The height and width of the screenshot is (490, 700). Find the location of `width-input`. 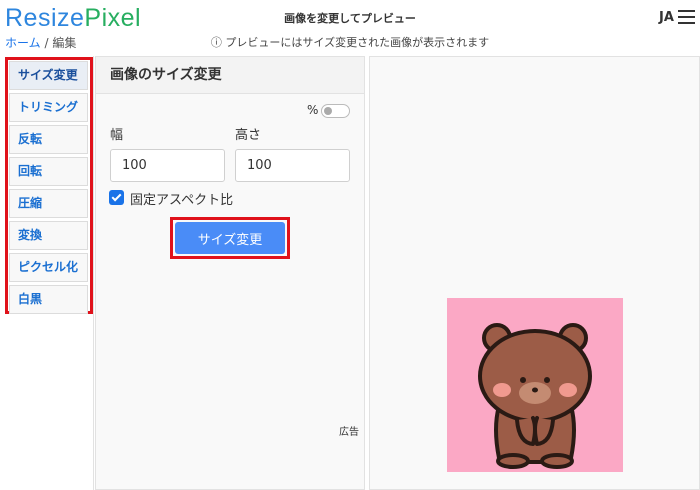

width-input is located at coordinates (167, 165).